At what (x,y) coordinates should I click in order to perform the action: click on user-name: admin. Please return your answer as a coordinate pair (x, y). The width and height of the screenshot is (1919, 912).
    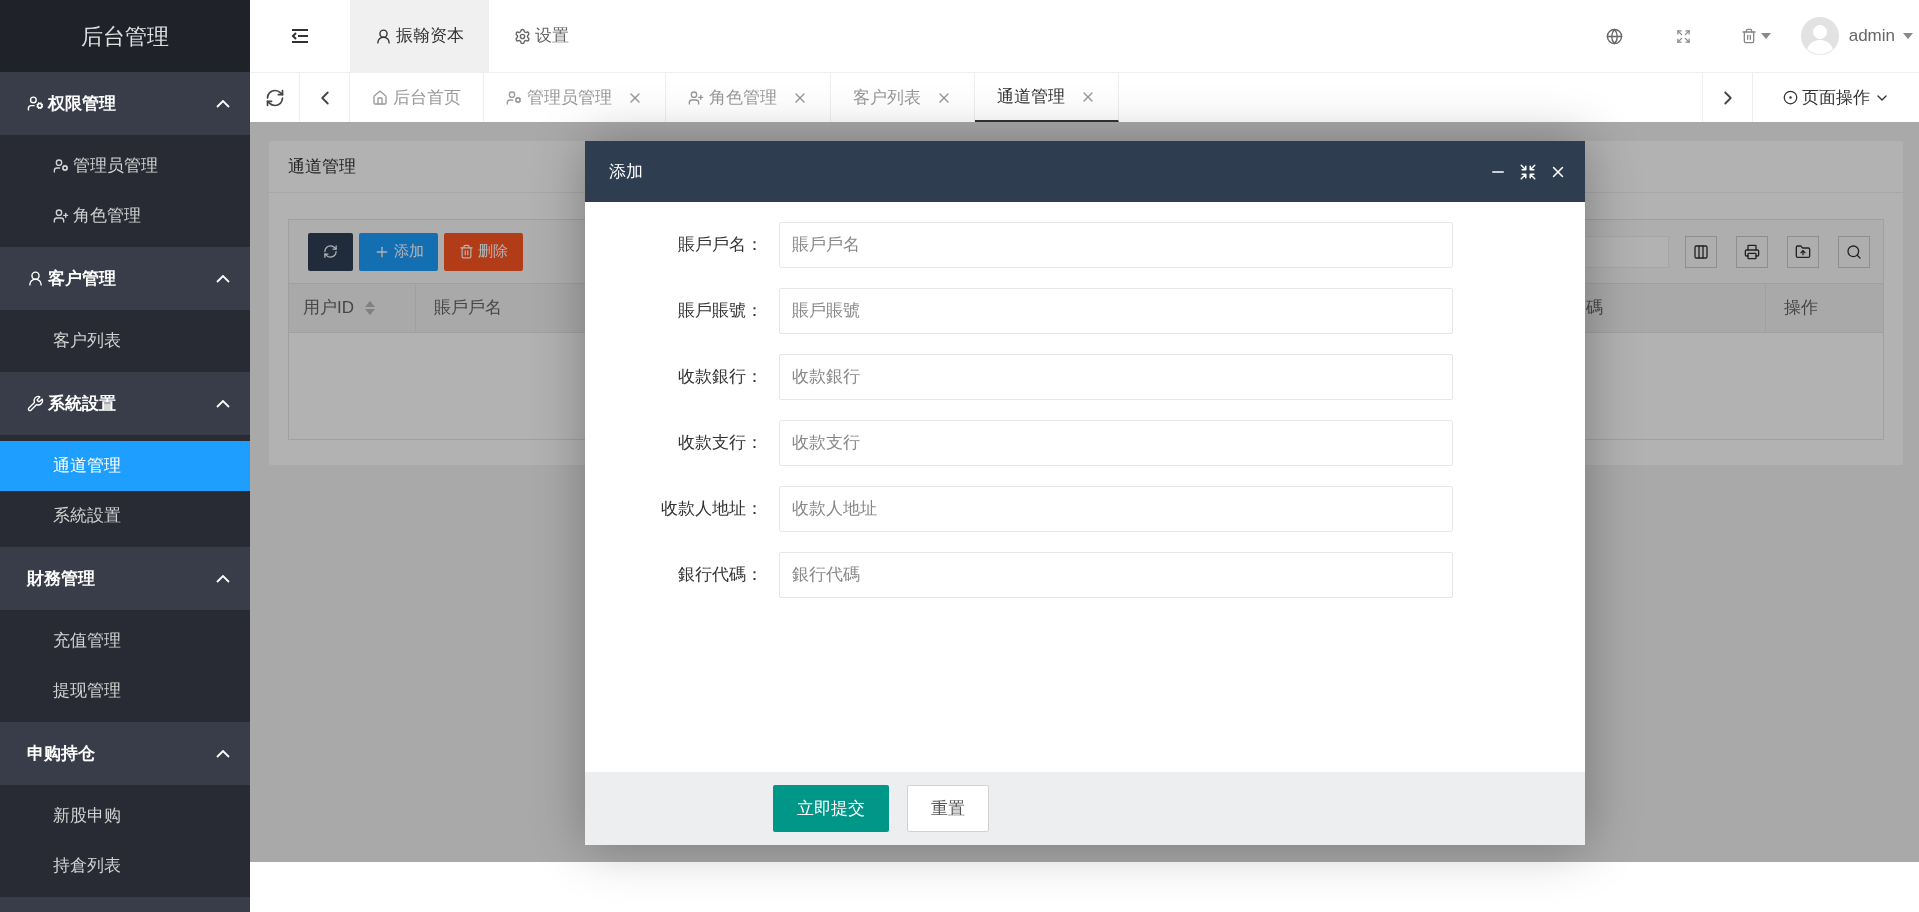
    Looking at the image, I should click on (1871, 36).